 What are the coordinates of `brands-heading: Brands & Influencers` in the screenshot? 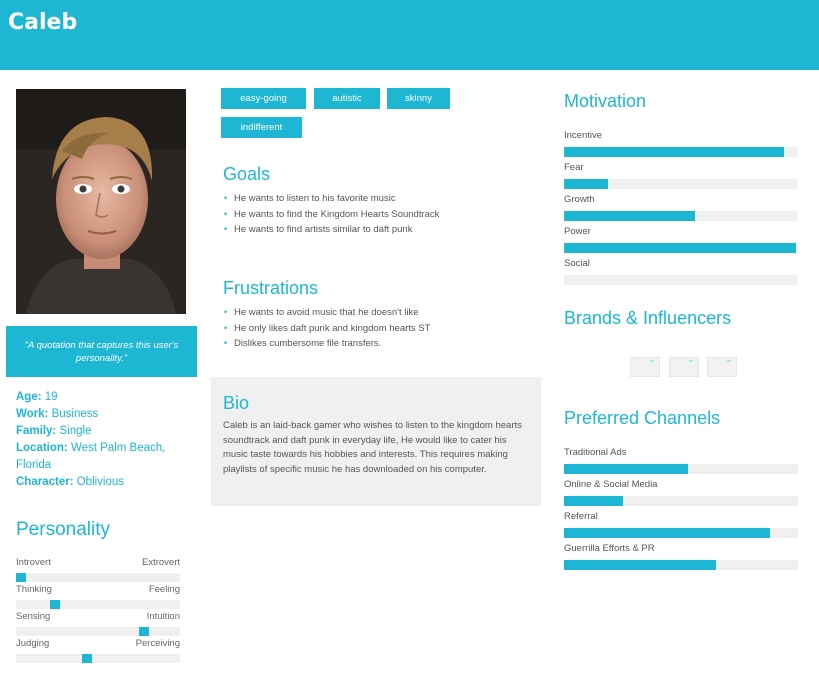 It's located at (648, 318).